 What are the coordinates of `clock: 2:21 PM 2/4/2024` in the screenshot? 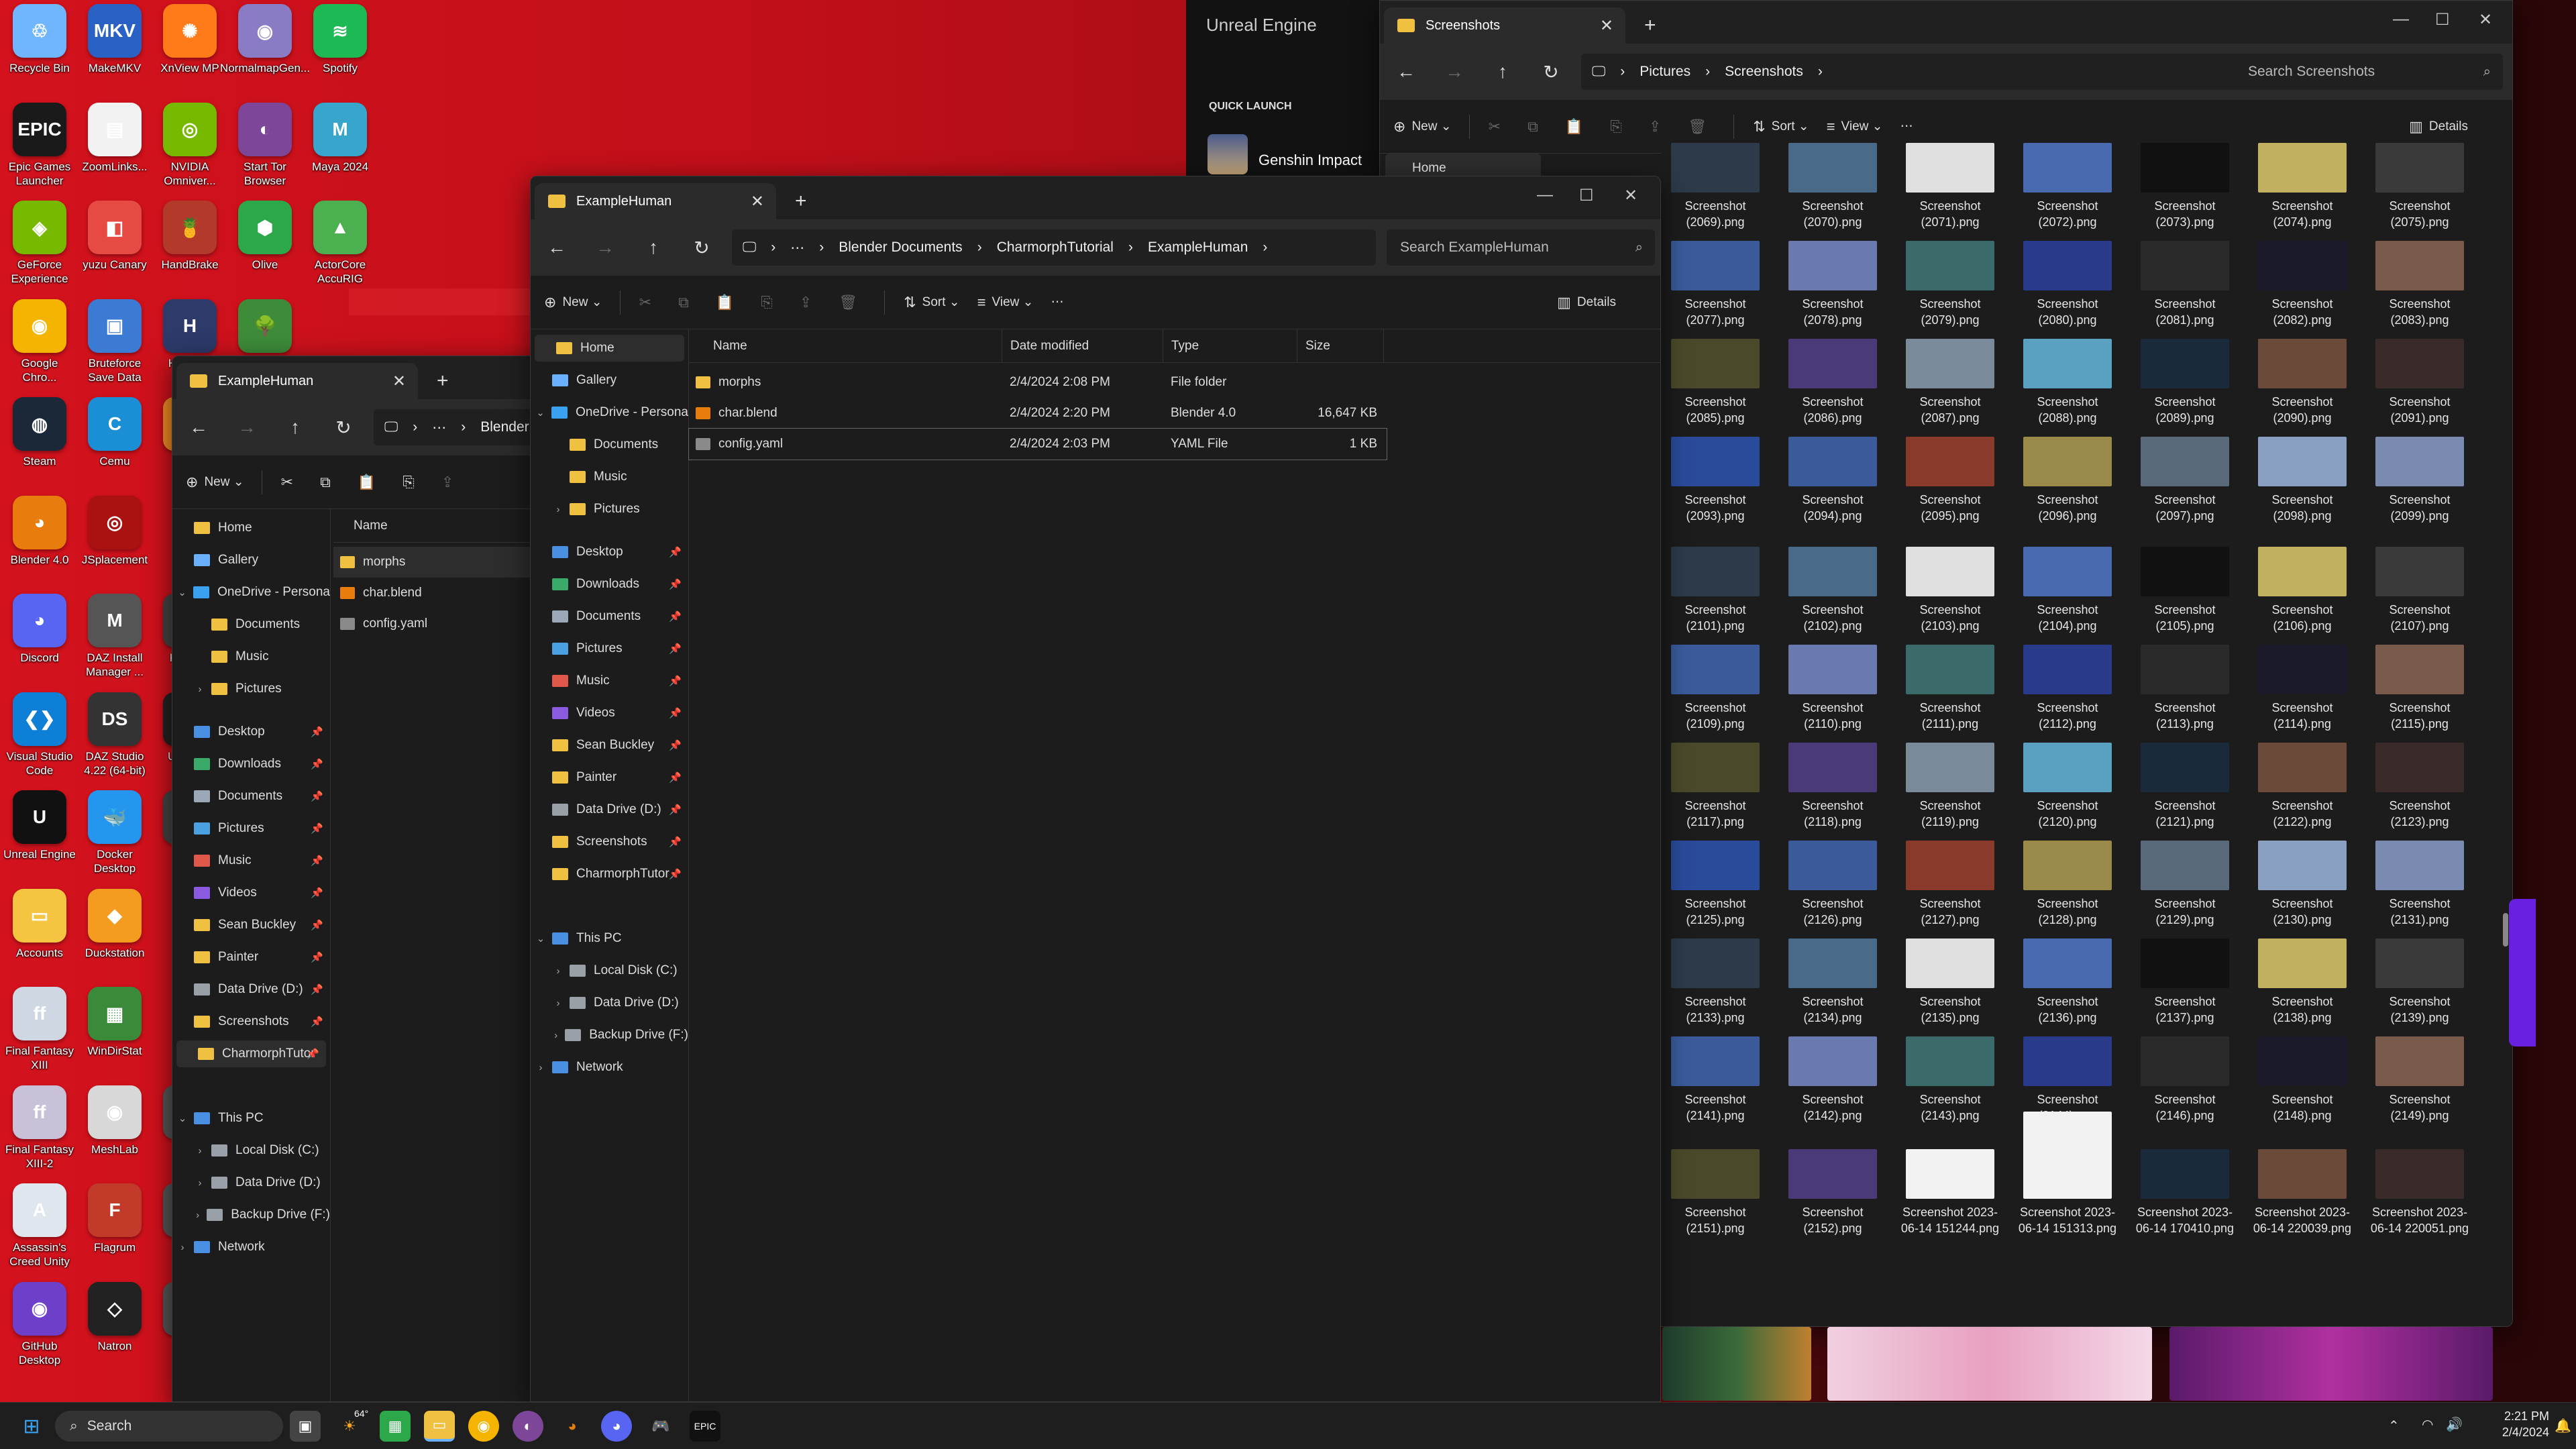 It's located at (2515, 1424).